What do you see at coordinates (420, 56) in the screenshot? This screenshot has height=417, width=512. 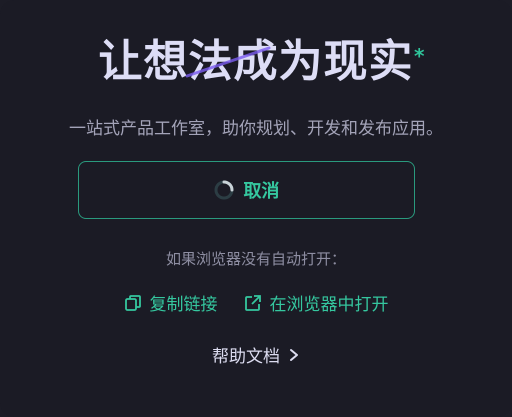 I see `asterisk-icon: *` at bounding box center [420, 56].